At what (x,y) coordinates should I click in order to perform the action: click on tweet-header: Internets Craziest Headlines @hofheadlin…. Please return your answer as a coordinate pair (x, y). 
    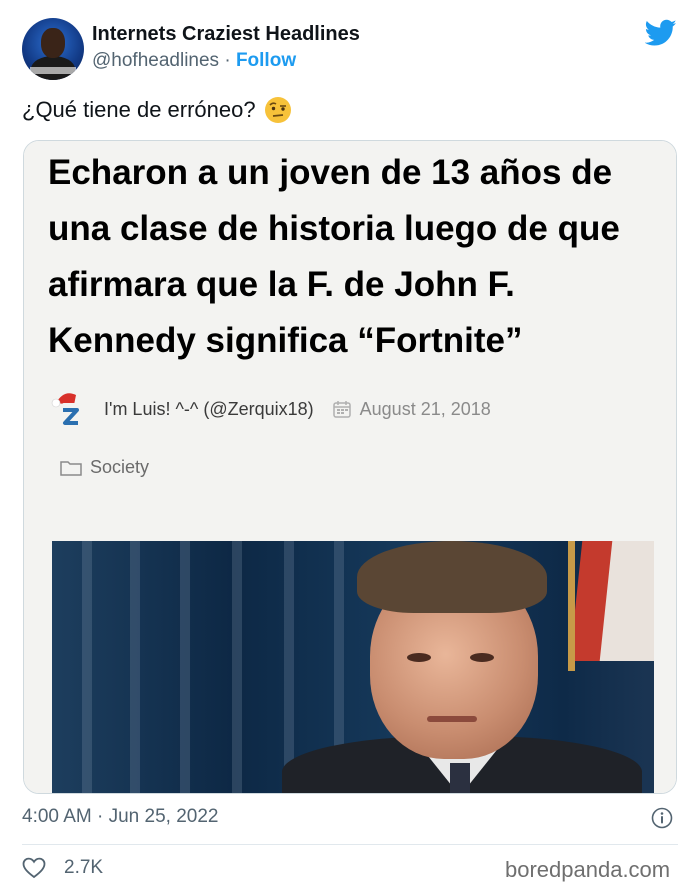
    Looking at the image, I should click on (350, 45).